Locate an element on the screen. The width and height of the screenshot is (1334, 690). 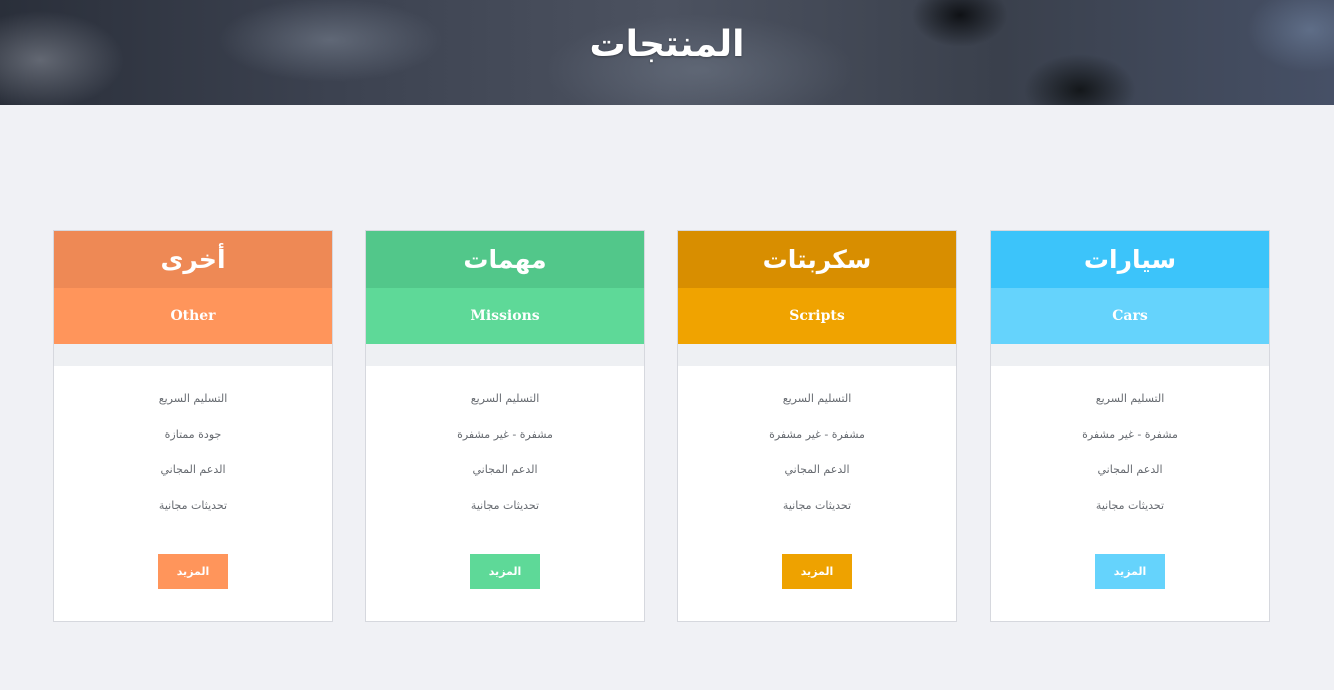
page-title: المنتجات is located at coordinates (667, 44).